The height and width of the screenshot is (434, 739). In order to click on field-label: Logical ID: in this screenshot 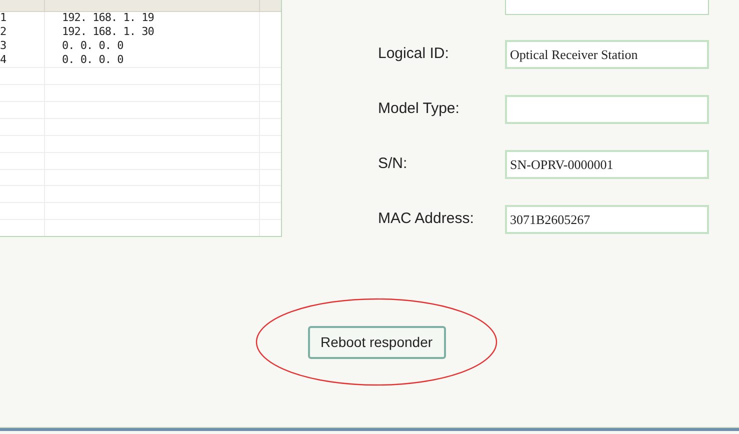, I will do `click(414, 54)`.